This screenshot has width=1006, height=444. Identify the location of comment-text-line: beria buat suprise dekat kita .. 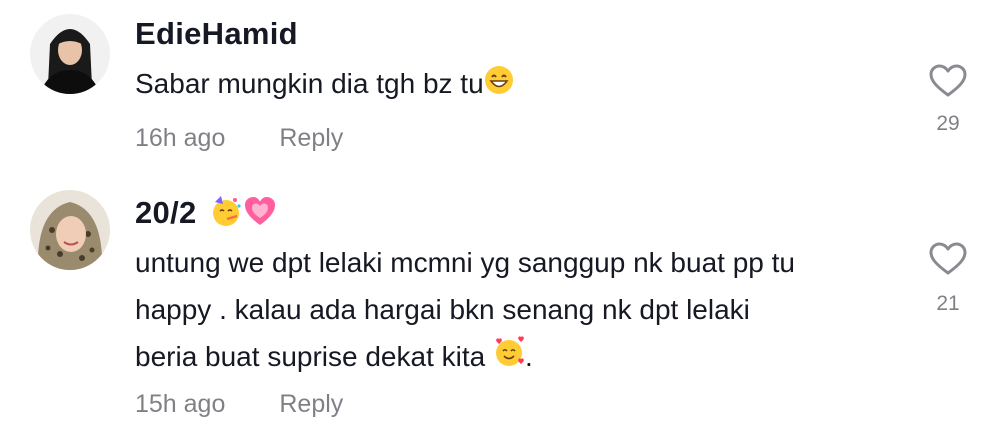
(525, 357).